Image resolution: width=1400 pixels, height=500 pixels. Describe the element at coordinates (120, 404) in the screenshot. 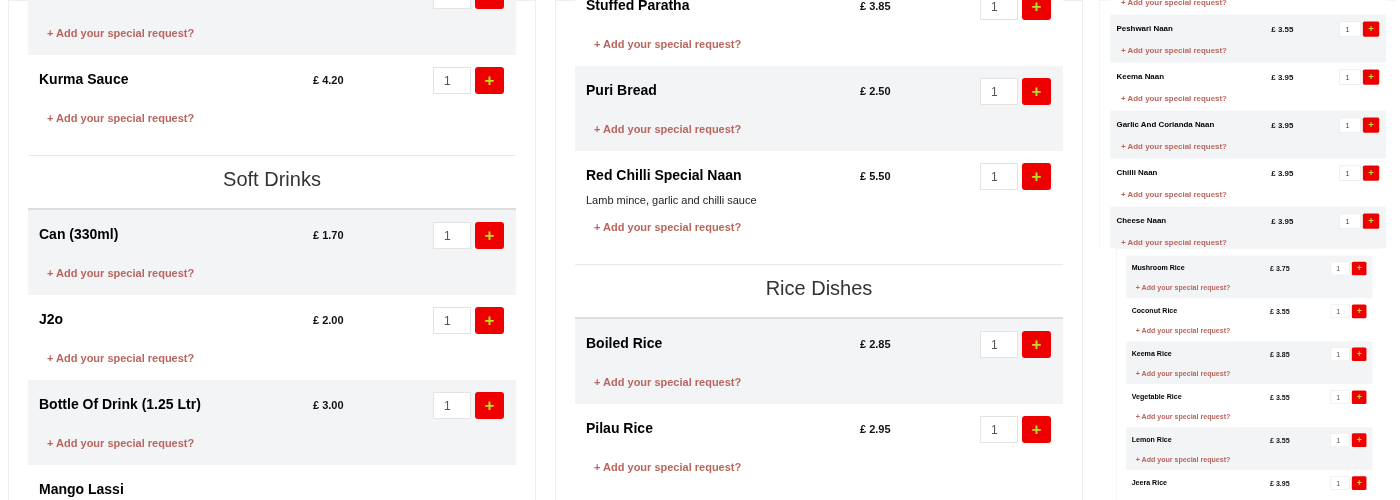

I see `item-name: Bottle Of Drink (1.25 Ltr)` at that location.